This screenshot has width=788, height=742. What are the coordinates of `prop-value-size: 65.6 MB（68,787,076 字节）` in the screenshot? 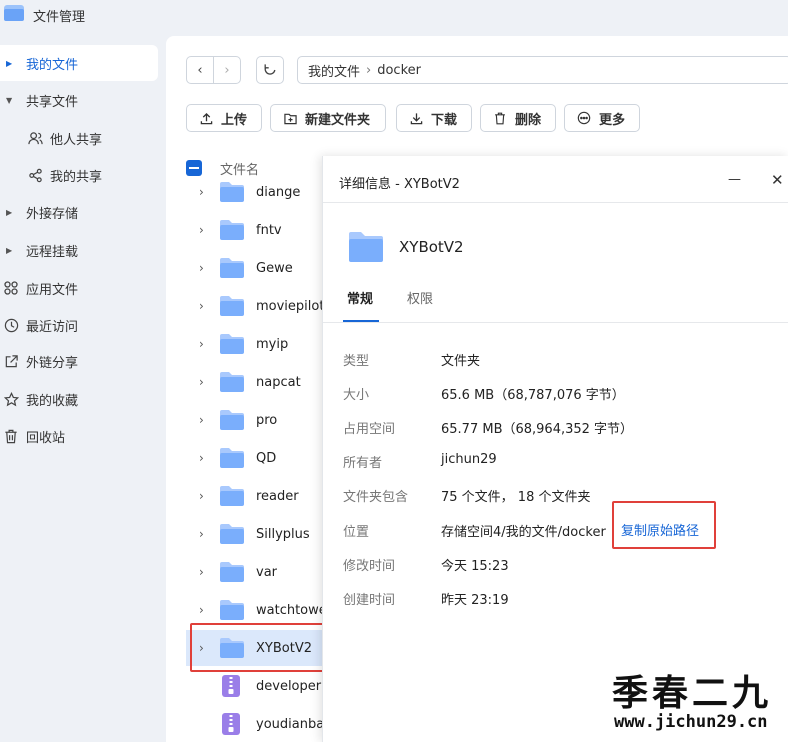 It's located at (533, 395).